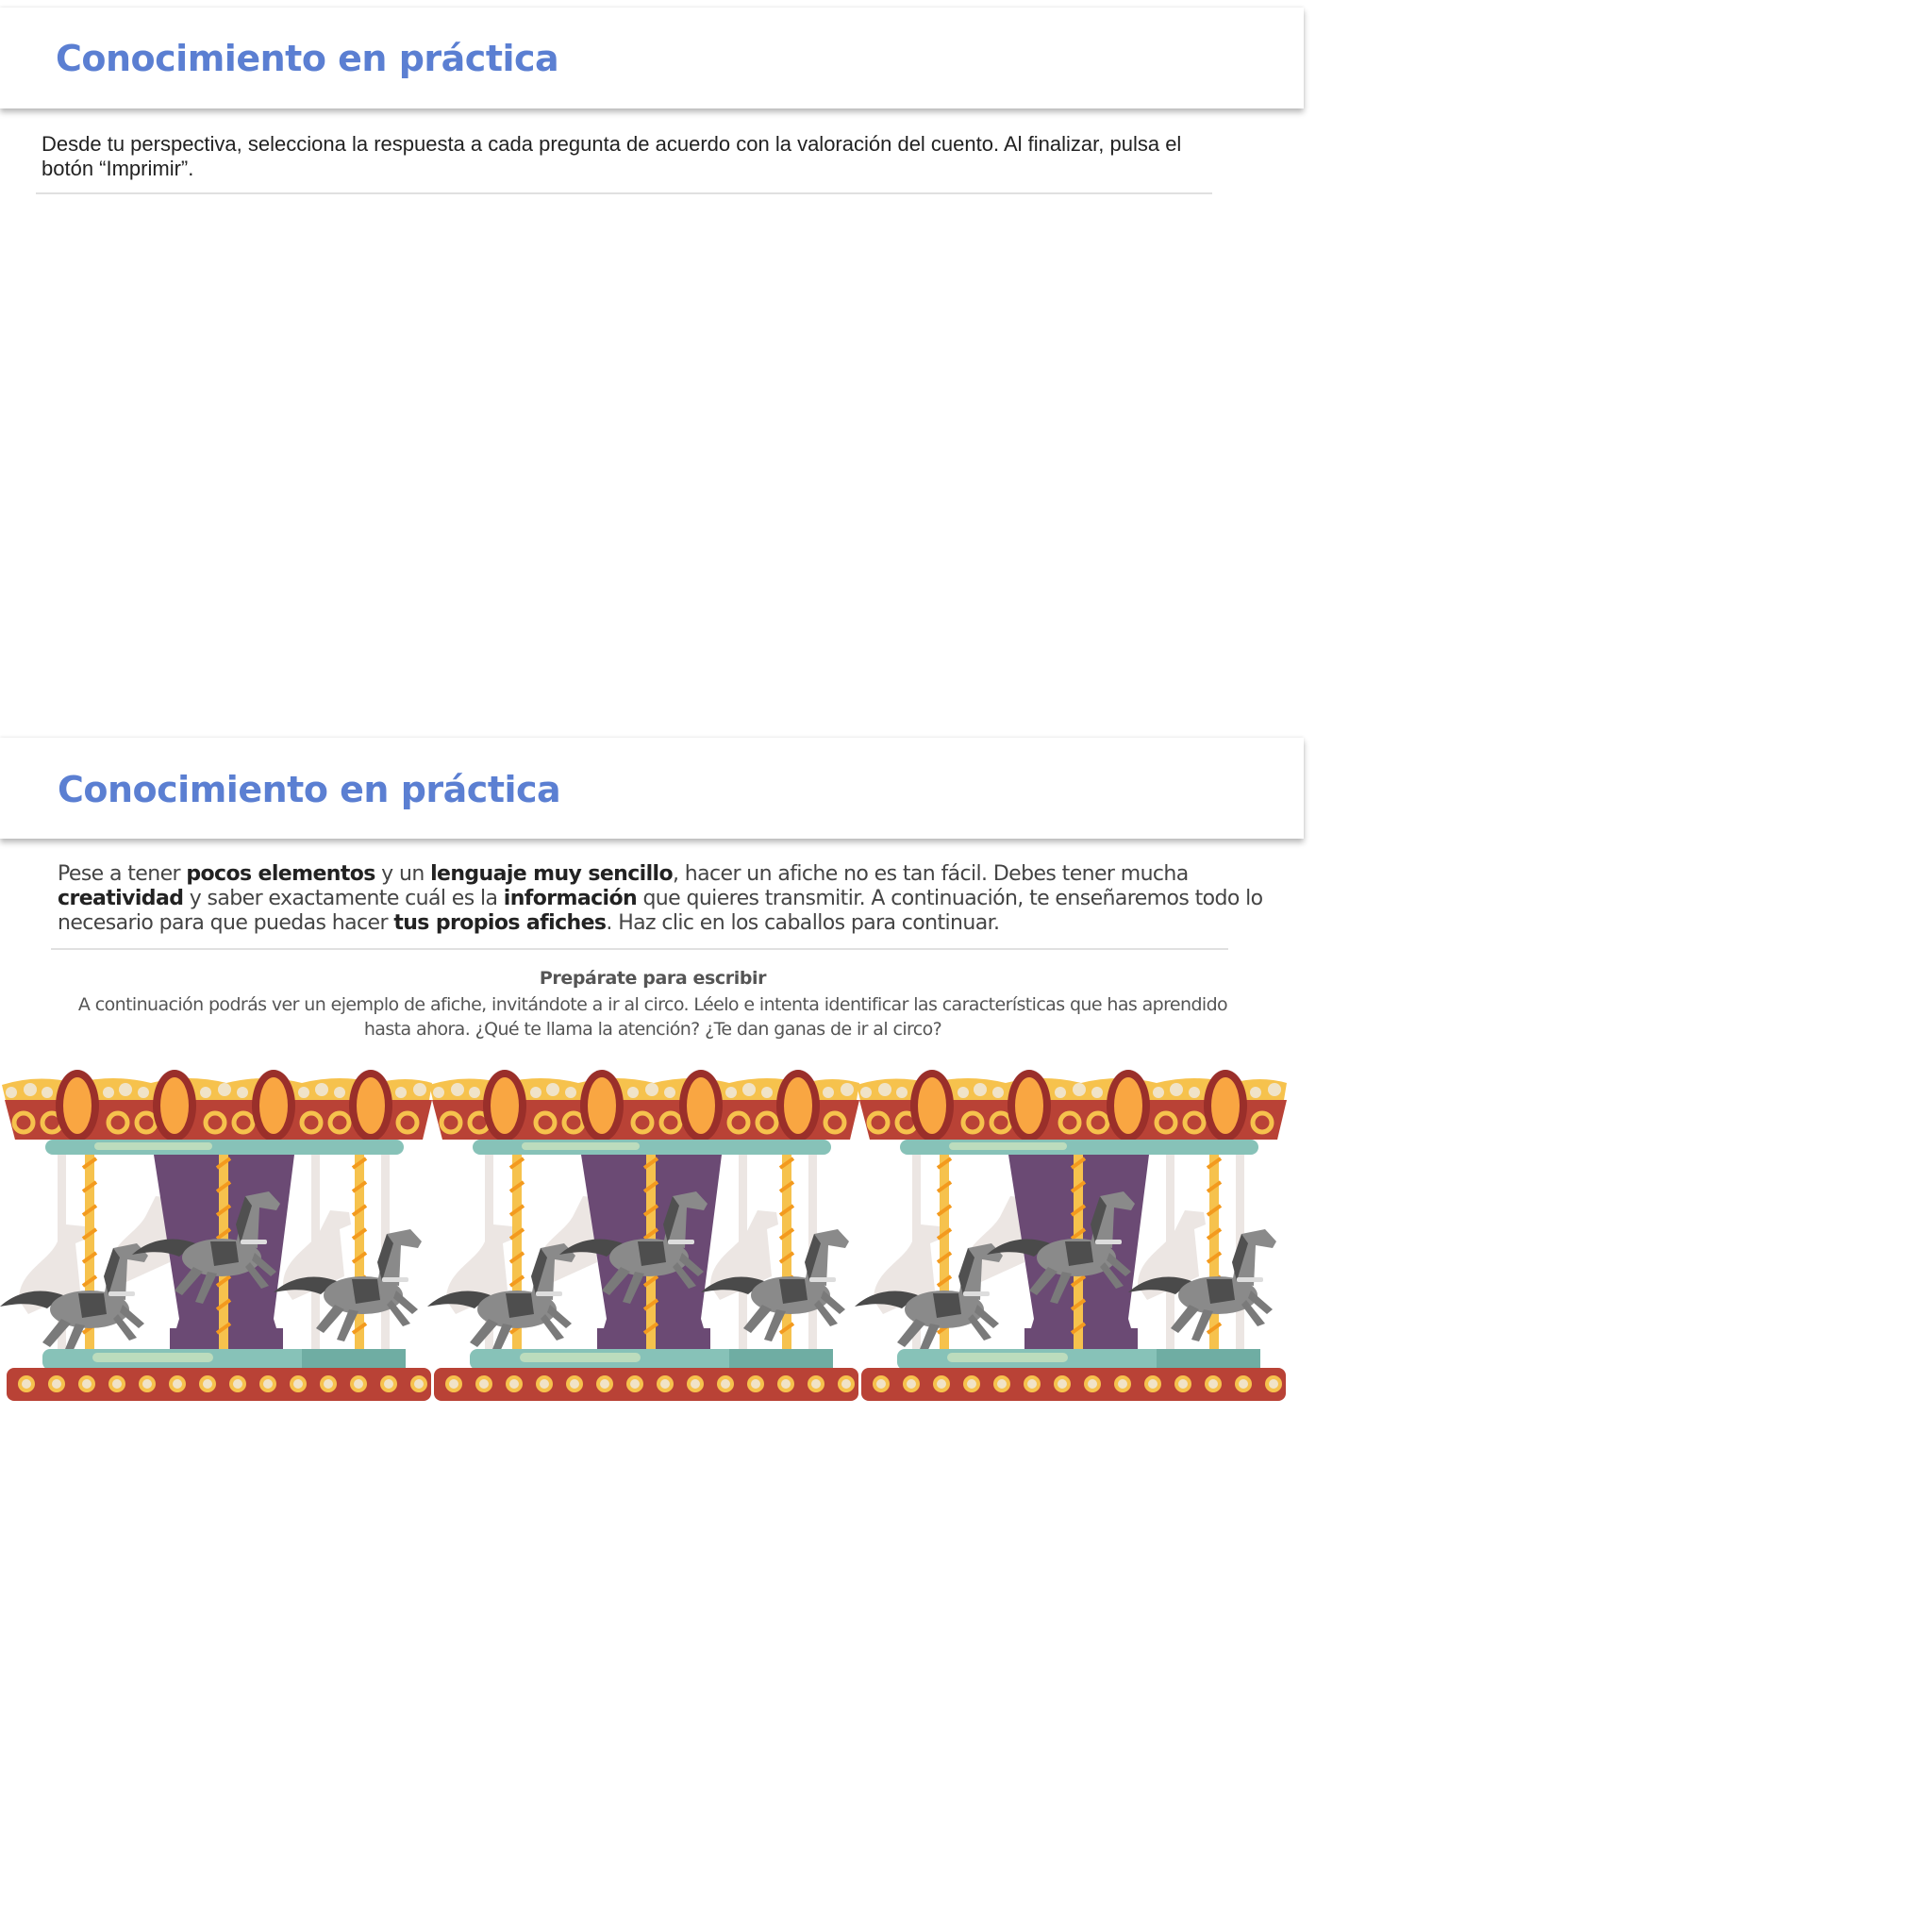  I want to click on section2-header: Conocimiento en práctica, so click(652, 789).